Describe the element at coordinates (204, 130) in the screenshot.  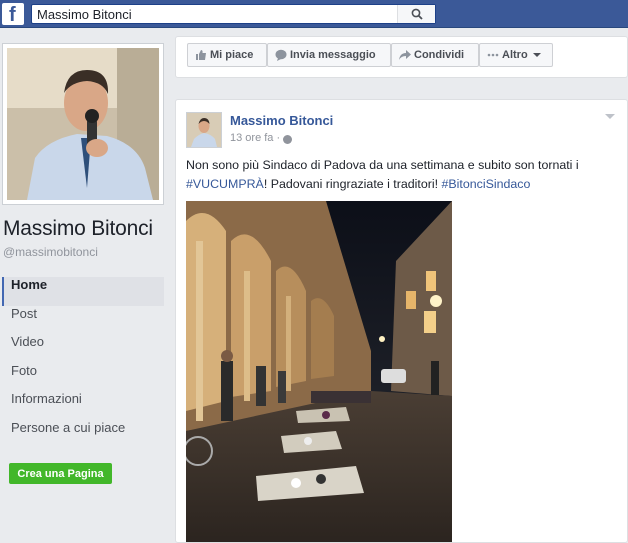
I see `post-author-avatar` at that location.